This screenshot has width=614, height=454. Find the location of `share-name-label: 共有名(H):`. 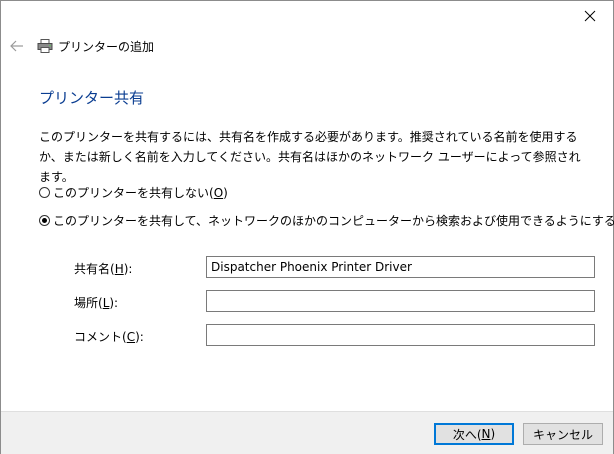

share-name-label: 共有名(H): is located at coordinates (103, 269).